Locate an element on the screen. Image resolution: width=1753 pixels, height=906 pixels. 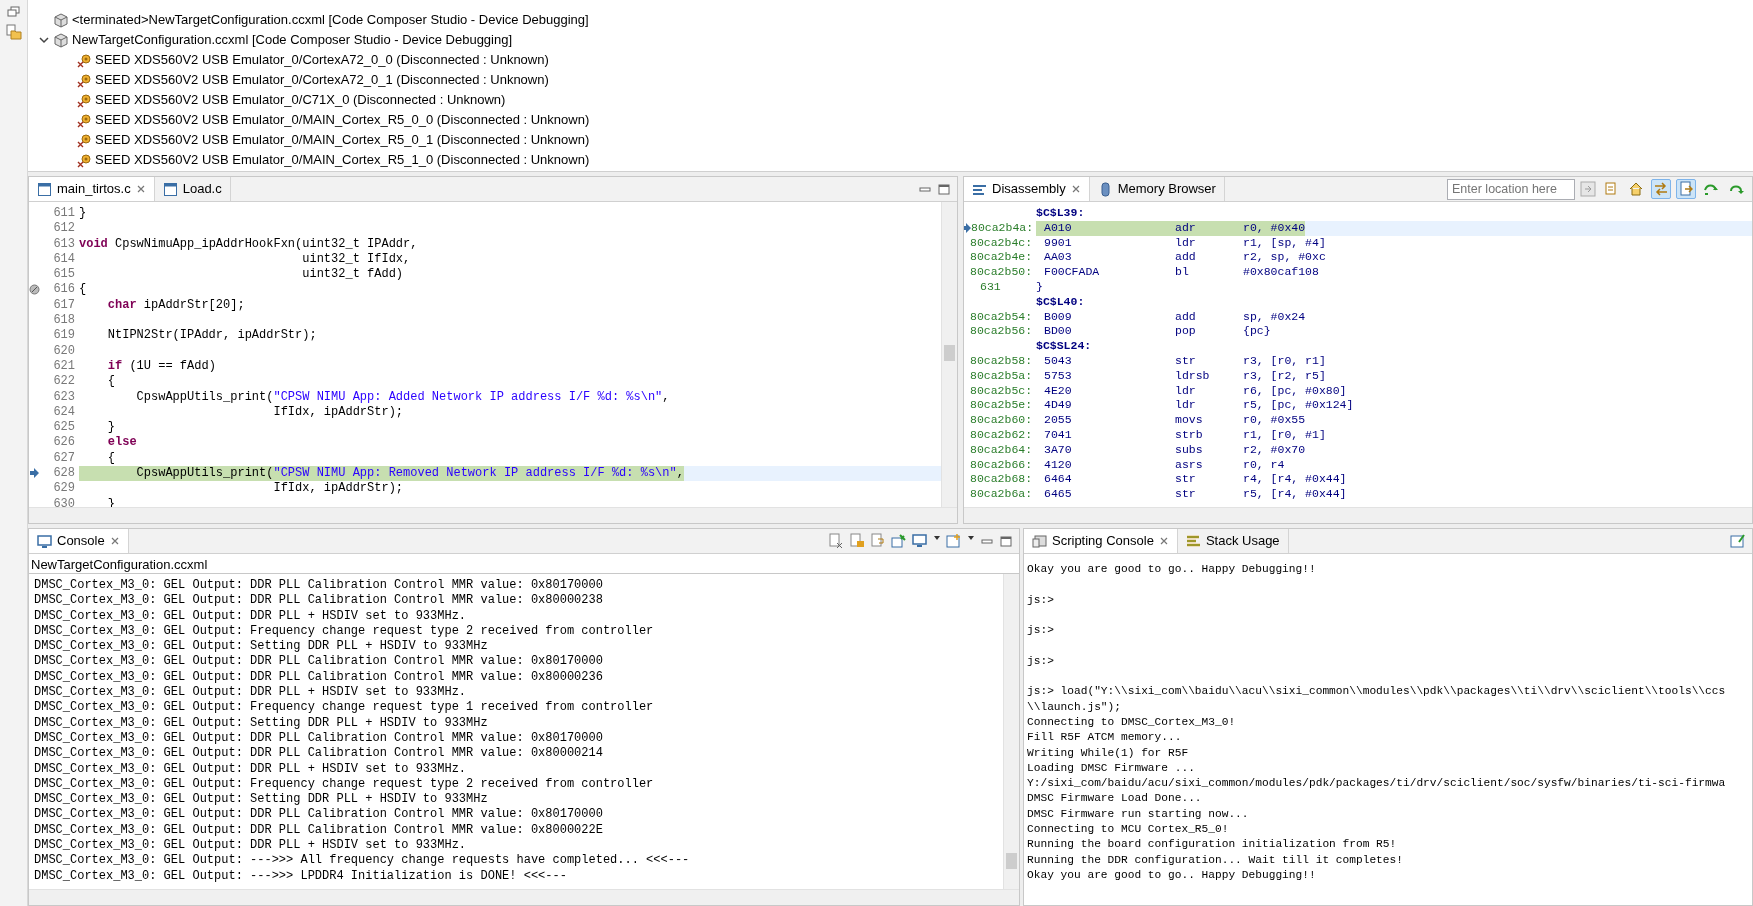
folder-icon is located at coordinates (13, 32).